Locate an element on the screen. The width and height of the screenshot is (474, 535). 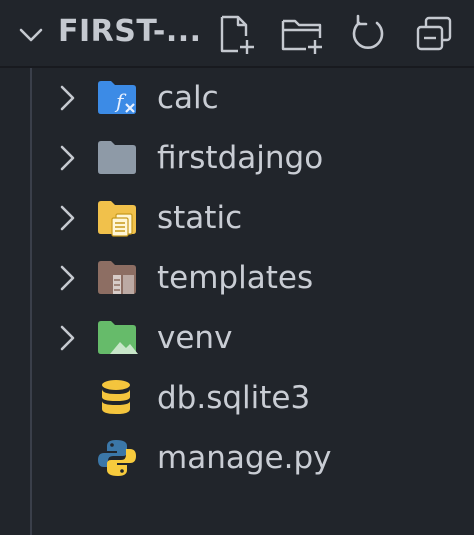
refresh-icon is located at coordinates (368, 34).